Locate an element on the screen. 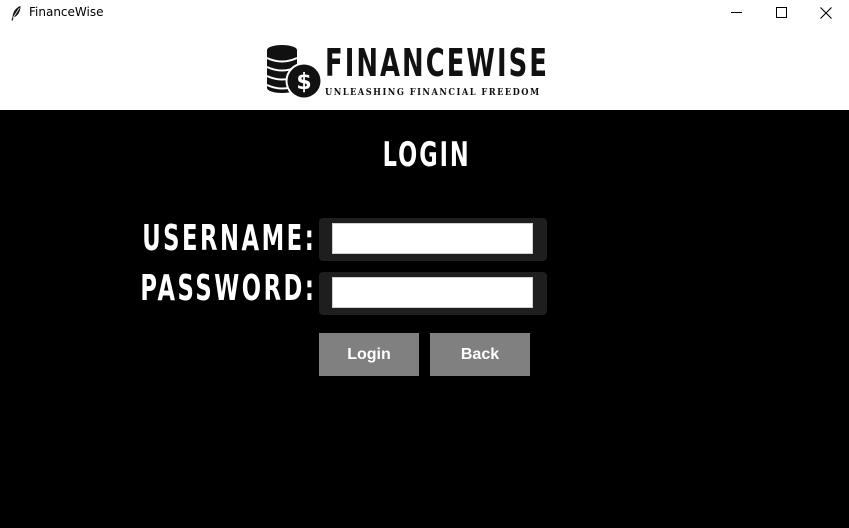  username-field-frame is located at coordinates (433, 239).